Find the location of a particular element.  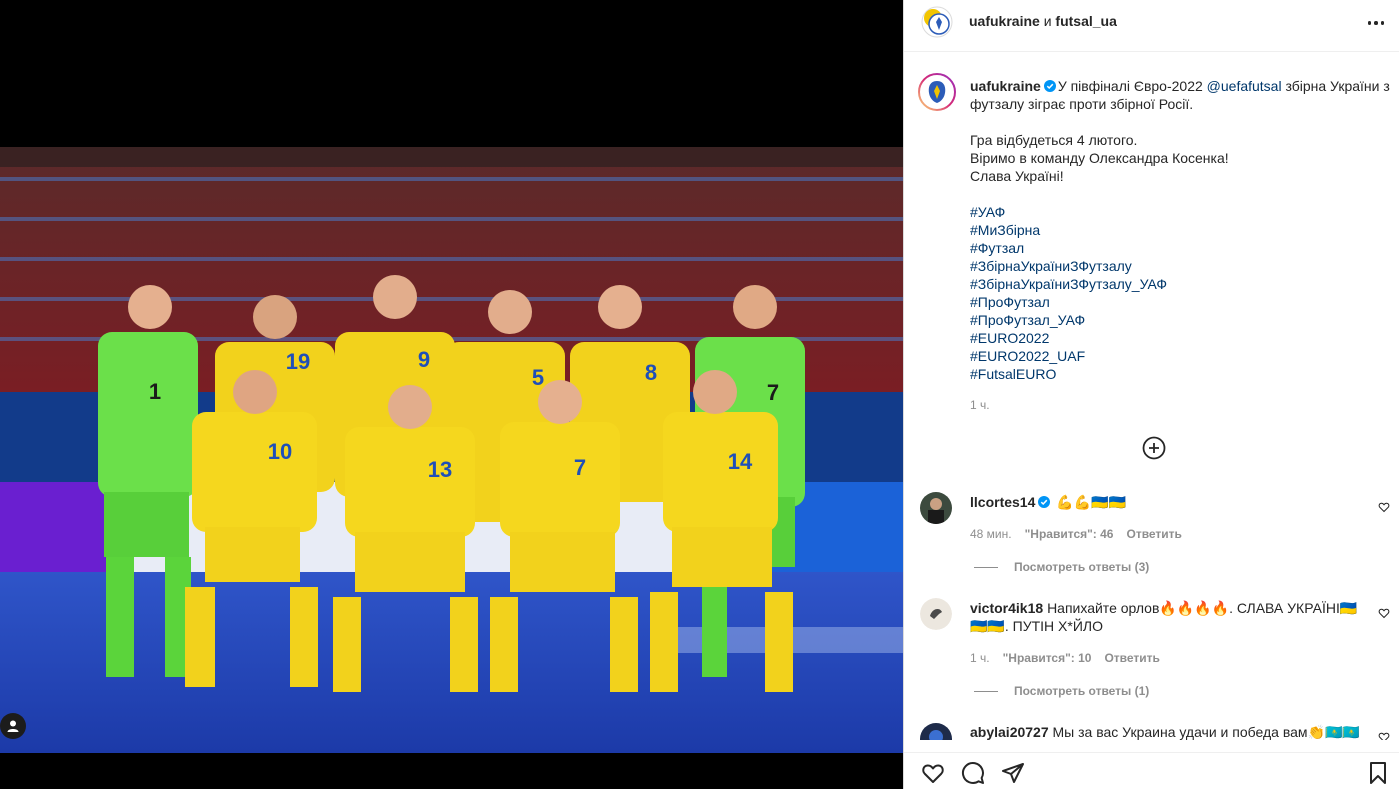

caption-line: Віримо в команду Олександра Косенка! is located at coordinates (1099, 158).